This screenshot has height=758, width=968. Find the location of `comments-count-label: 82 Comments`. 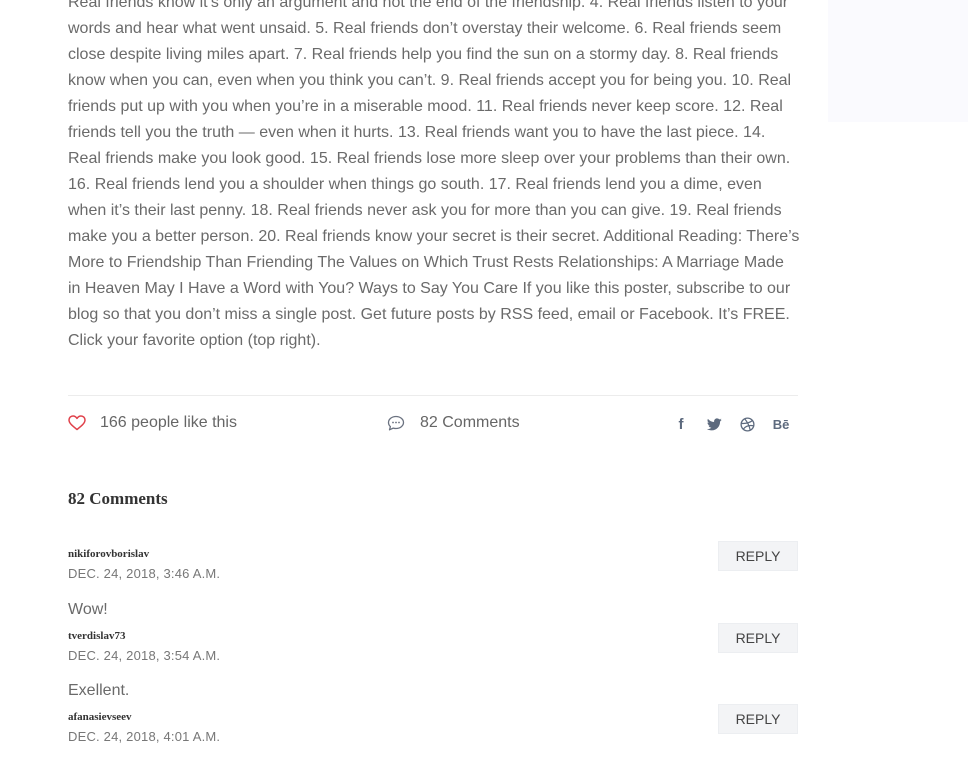

comments-count-label: 82 Comments is located at coordinates (470, 422).